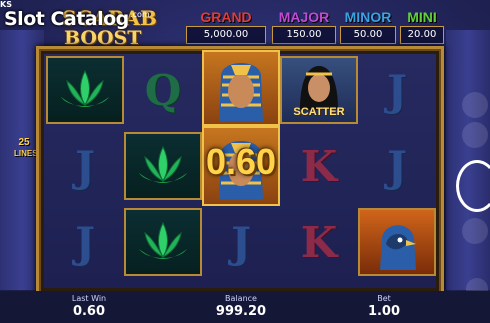 This screenshot has height=323, width=490. I want to click on paylines-indicator: 25 LINES, so click(26, 148).